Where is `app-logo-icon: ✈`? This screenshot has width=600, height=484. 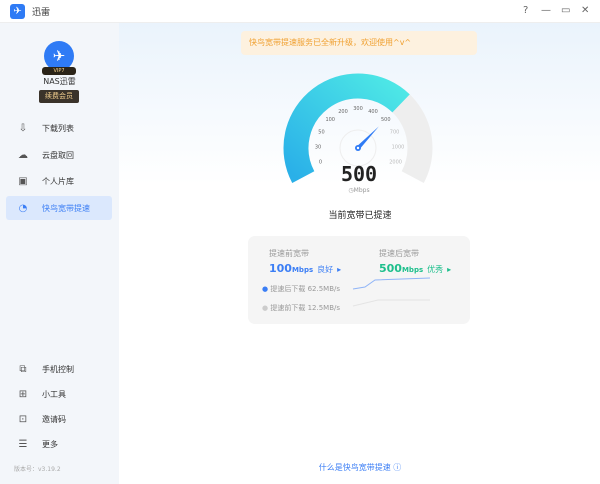
app-logo-icon: ✈ is located at coordinates (17, 11).